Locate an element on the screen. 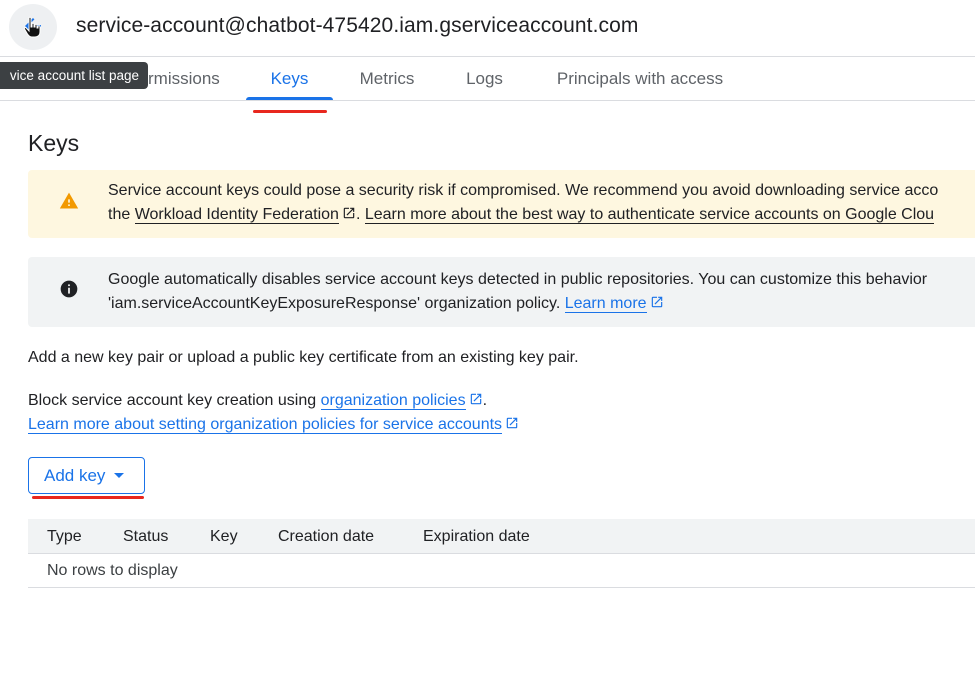 Image resolution: width=975 pixels, height=686 pixels. workload-identity-federation-link: Workload Identity Federation is located at coordinates (236, 215).